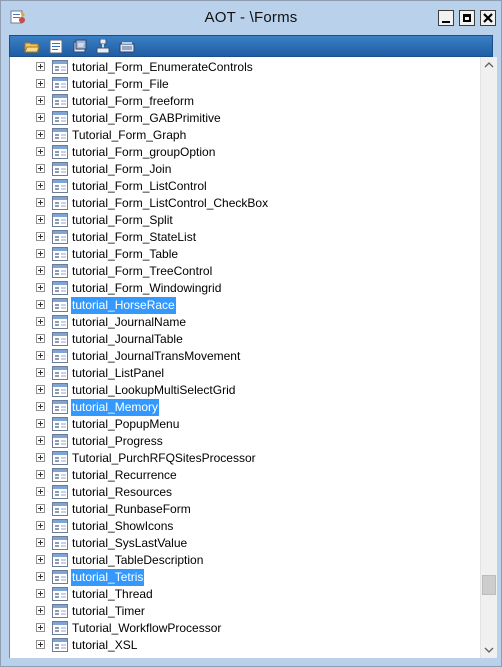 The image size is (502, 667). Describe the element at coordinates (245, 322) in the screenshot. I see `tree-item: tutorial_JournalName` at that location.